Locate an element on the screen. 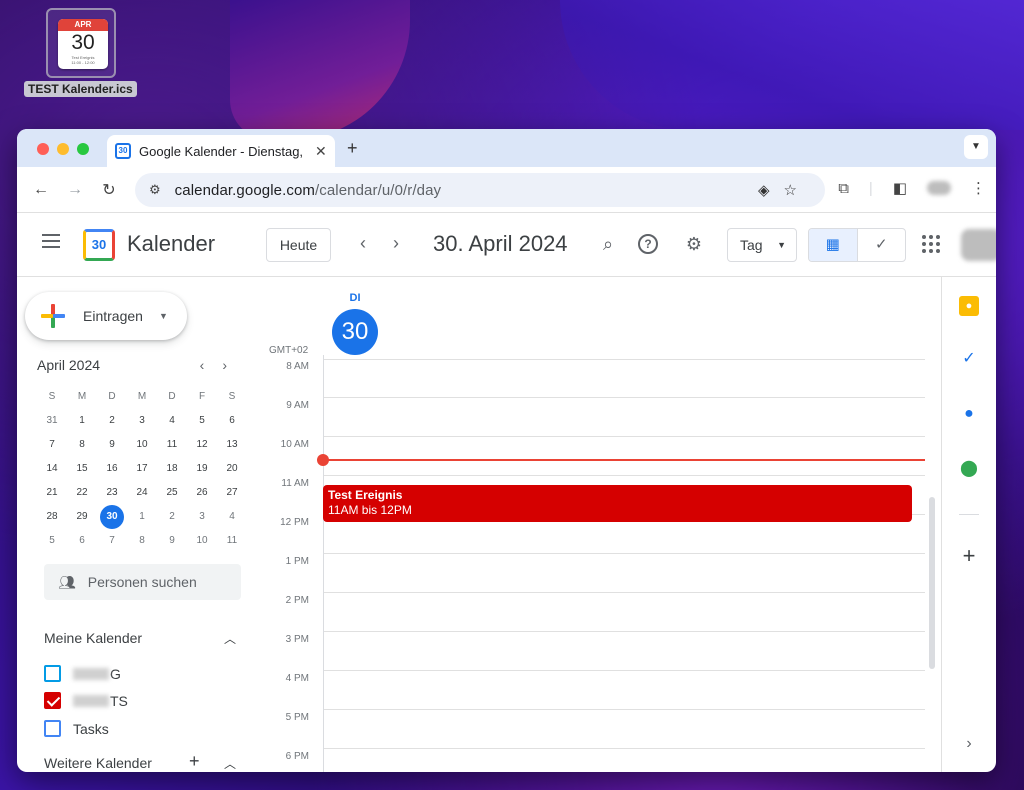 The width and height of the screenshot is (1024, 790). maps-pin-icon: ⬤ is located at coordinates (969, 469).